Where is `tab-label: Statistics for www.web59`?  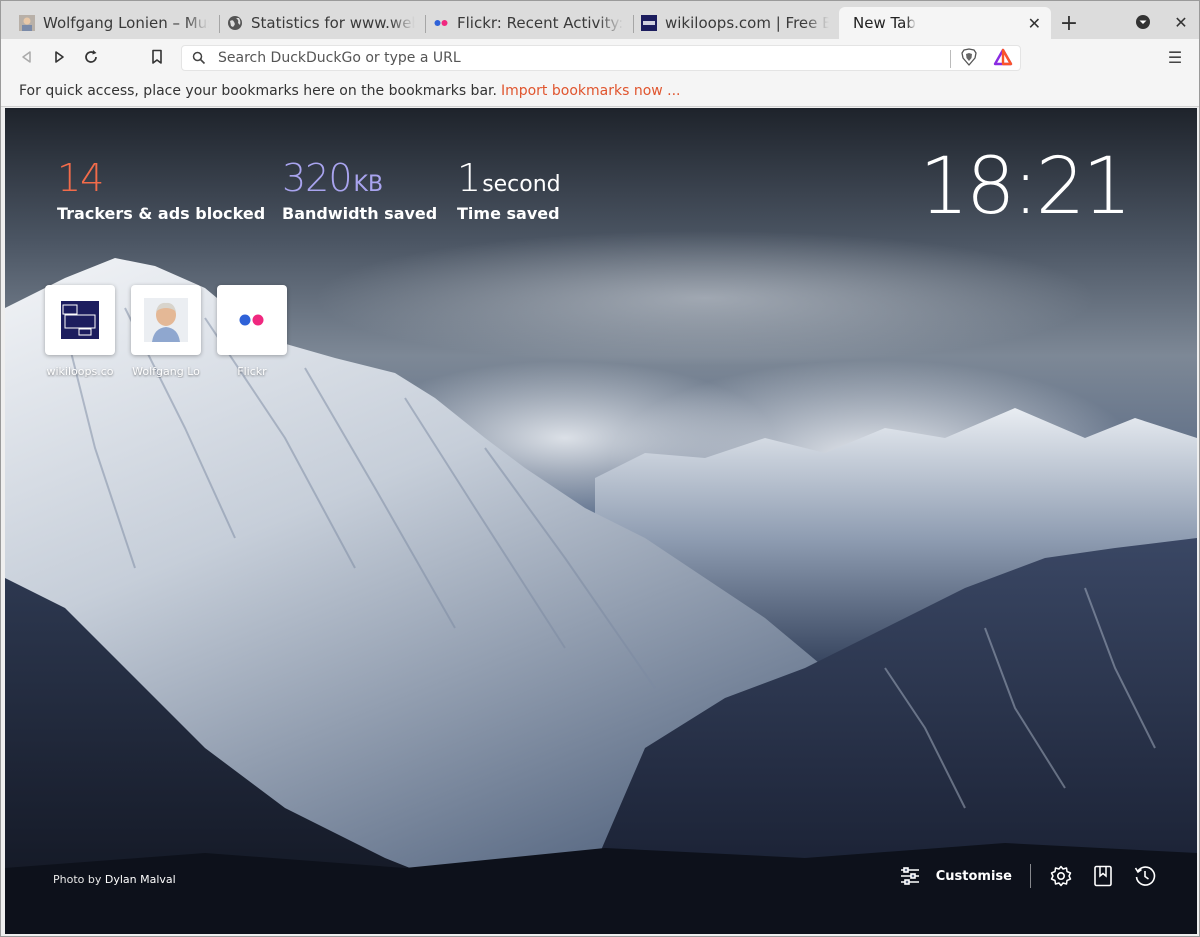 tab-label: Statistics for www.web59 is located at coordinates (333, 23).